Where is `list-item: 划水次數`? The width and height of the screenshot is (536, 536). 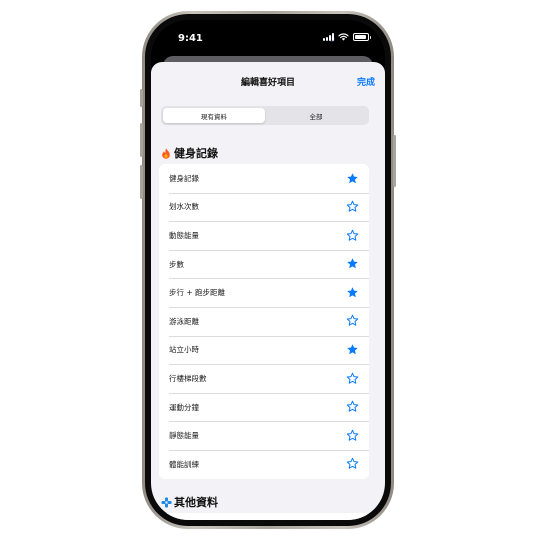 list-item: 划水次數 is located at coordinates (264, 207).